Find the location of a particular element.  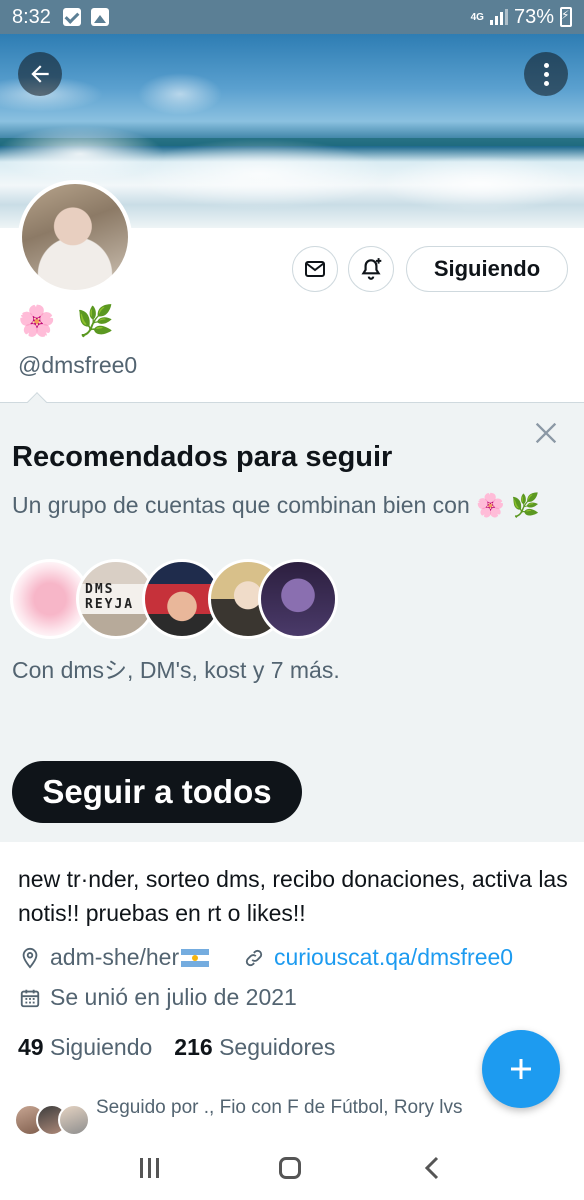

location-row: adm-she/her is located at coordinates (114, 957).